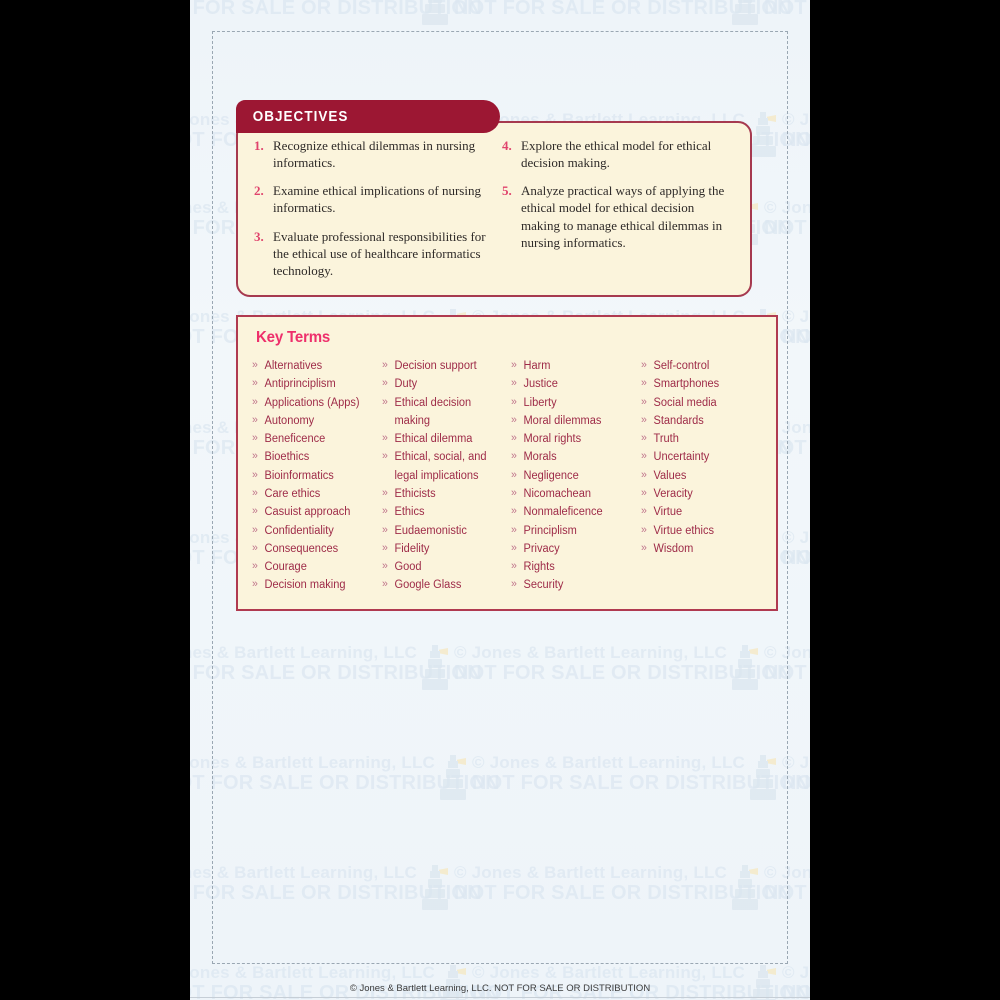 The height and width of the screenshot is (1000, 1000). What do you see at coordinates (569, 457) in the screenshot?
I see `key-term-item: » Morals` at bounding box center [569, 457].